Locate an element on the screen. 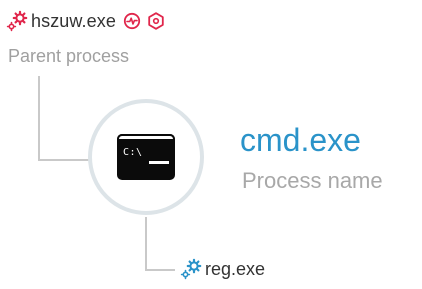  parent-process-label: Parent process is located at coordinates (69, 56).